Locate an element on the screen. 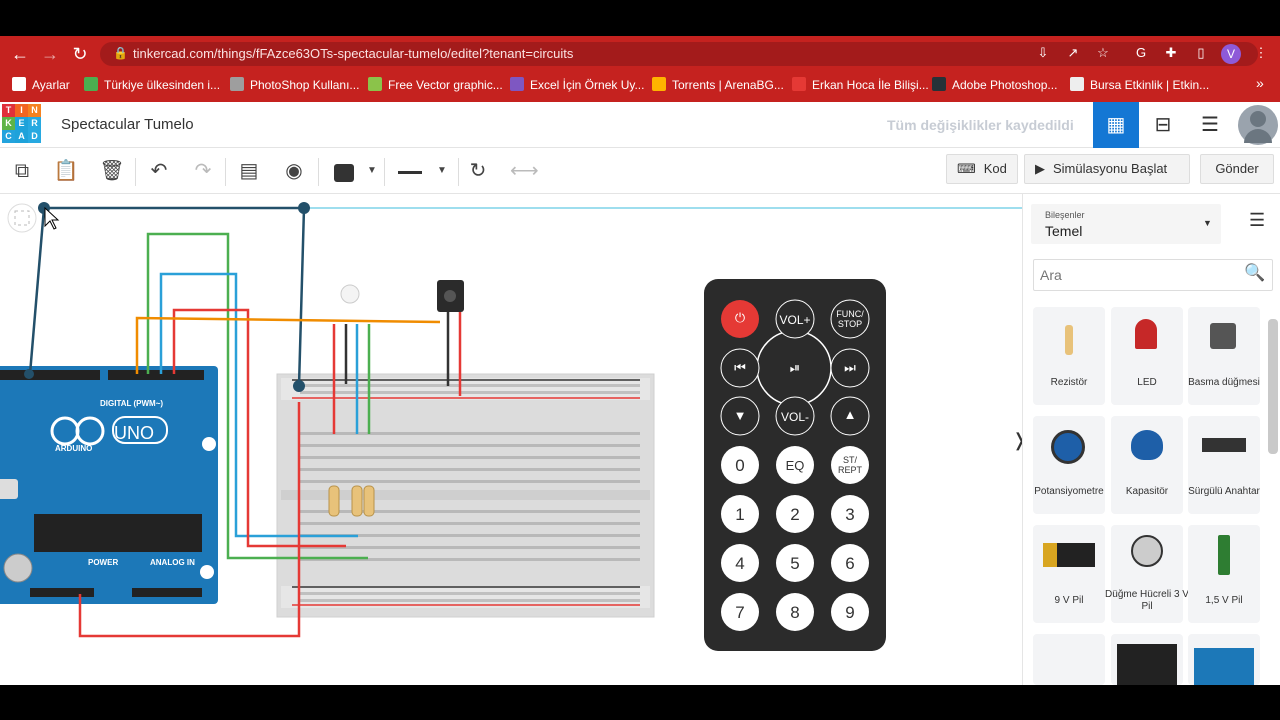 This screenshot has width=1280, height=720. share-icon: ↗ is located at coordinates (1073, 53).